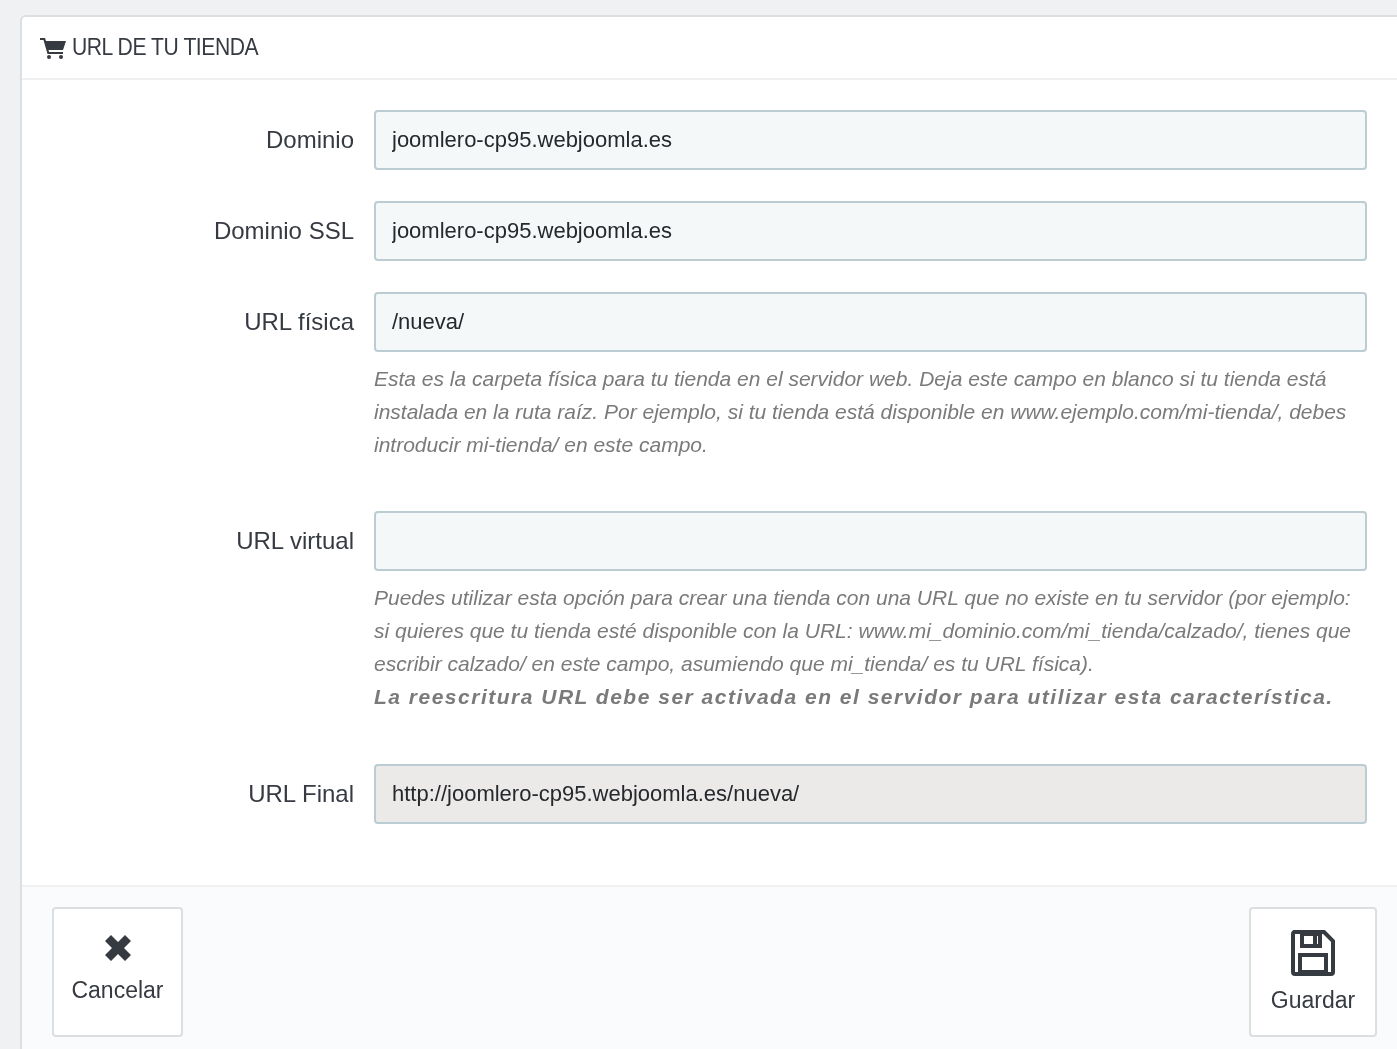 The image size is (1397, 1049). What do you see at coordinates (309, 140) in the screenshot?
I see `field-label: Dominio` at bounding box center [309, 140].